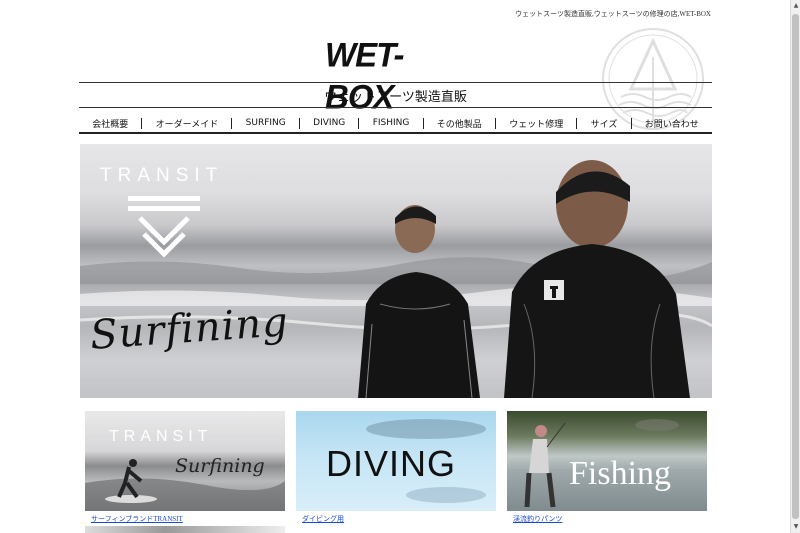 The width and height of the screenshot is (800, 533). I want to click on tile-fishing-text: Fishing, so click(620, 473).